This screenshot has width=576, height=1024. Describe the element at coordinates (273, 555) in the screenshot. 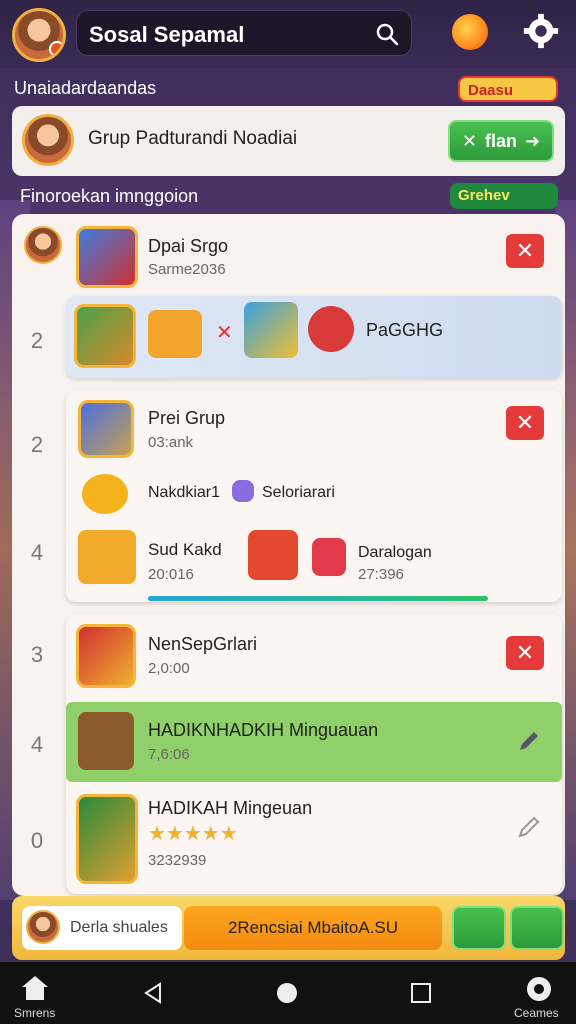

I see `gift-icon` at that location.